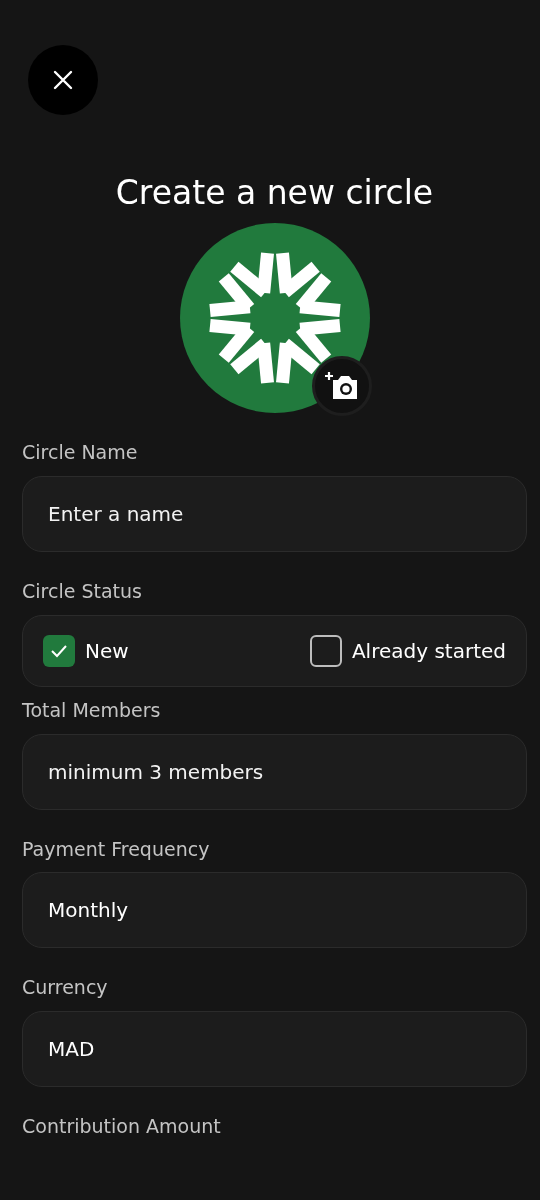 The image size is (540, 1200). Describe the element at coordinates (122, 1127) in the screenshot. I see `field-label: Contribution Amount` at that location.